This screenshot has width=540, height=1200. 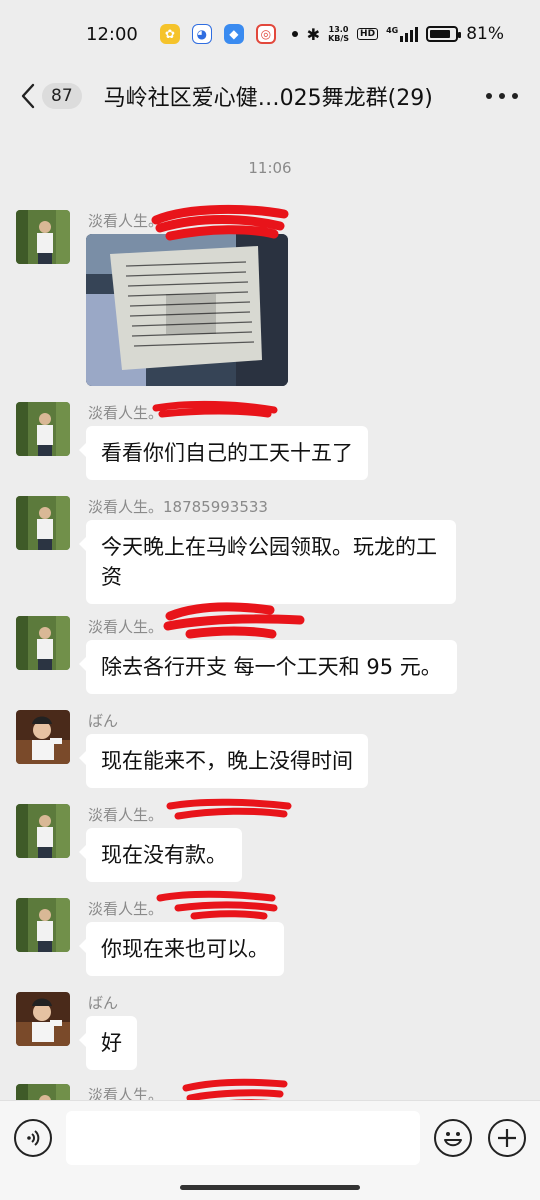 I want to click on message-bubble: 今天晚上在马岭公园领取。玩龙的工资, so click(x=267, y=562).